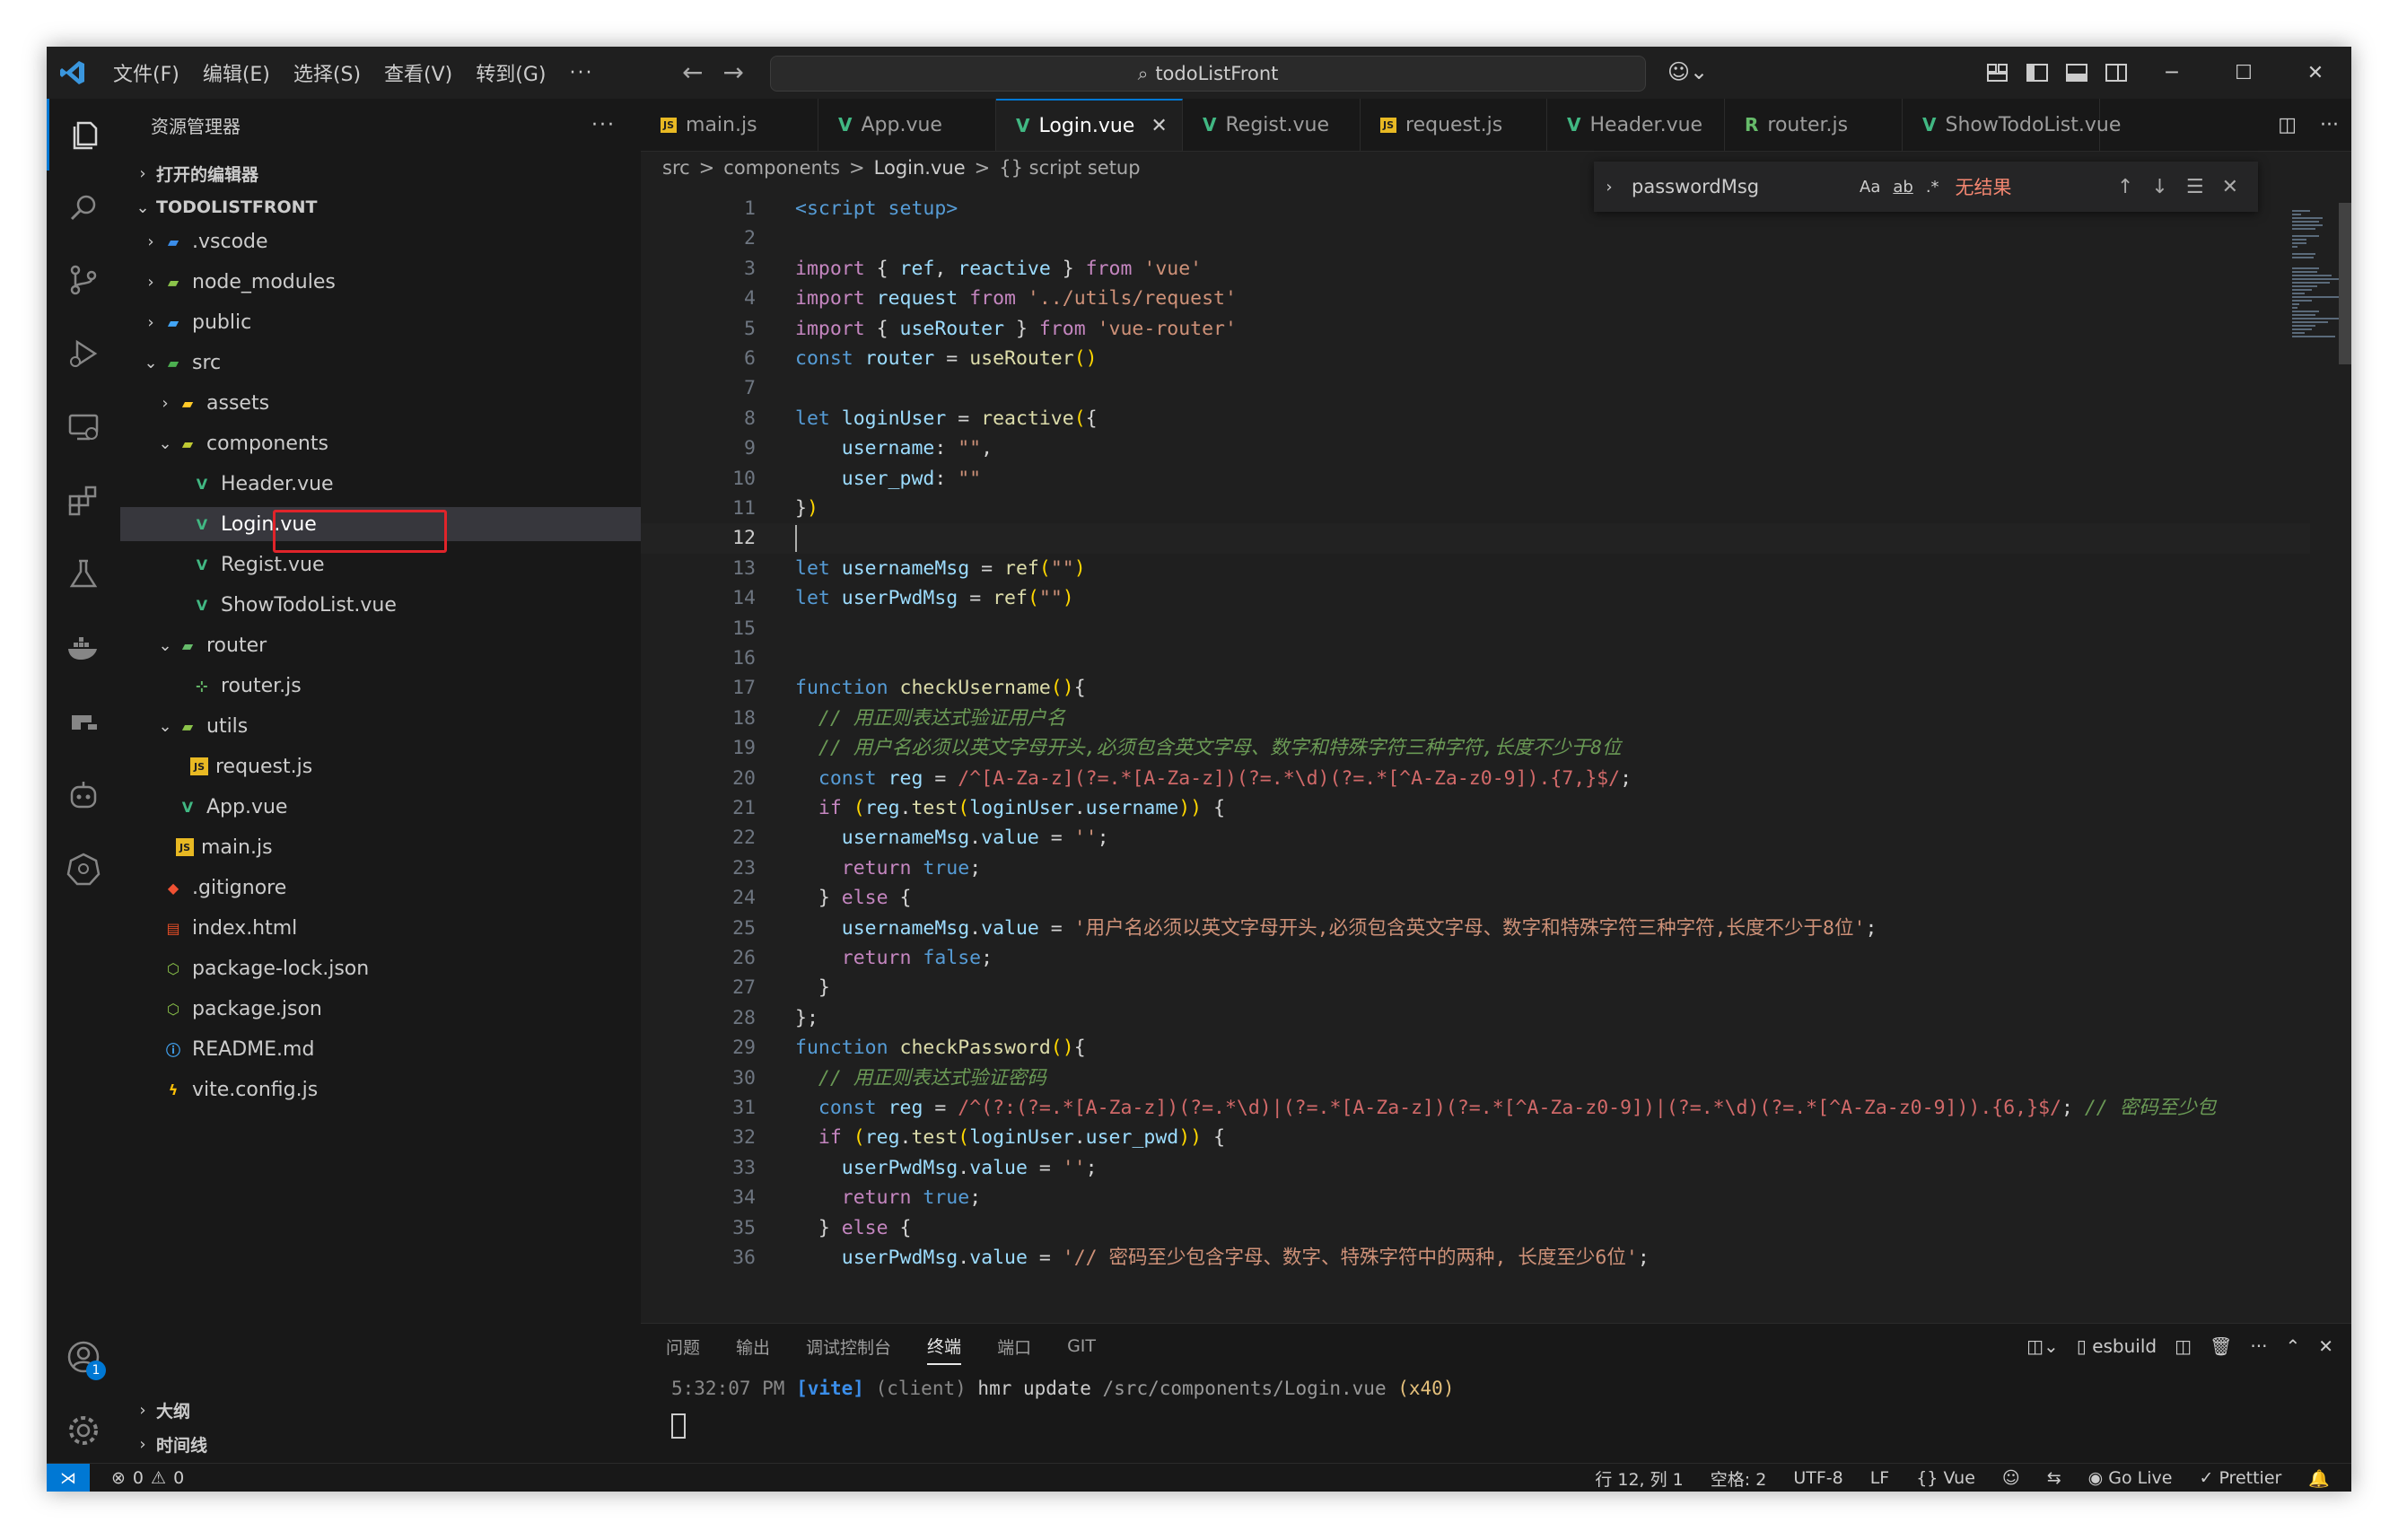  I want to click on close-tab-icon: ✕, so click(1159, 126).